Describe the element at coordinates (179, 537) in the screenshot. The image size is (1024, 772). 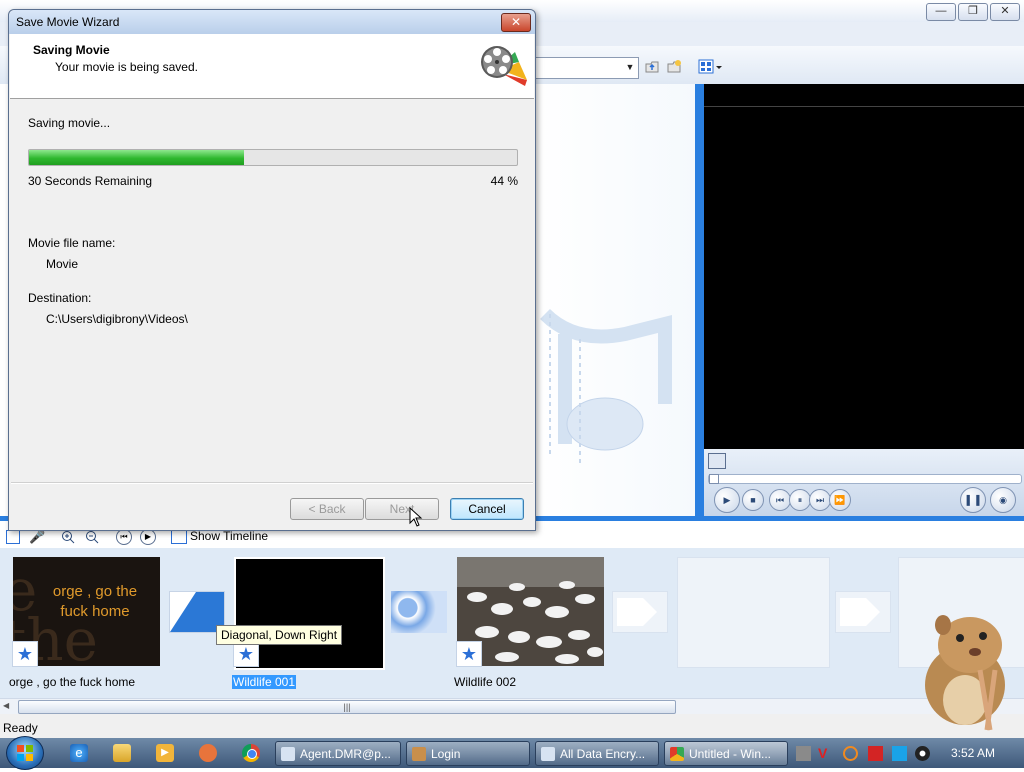
I see `timeline-icon` at that location.